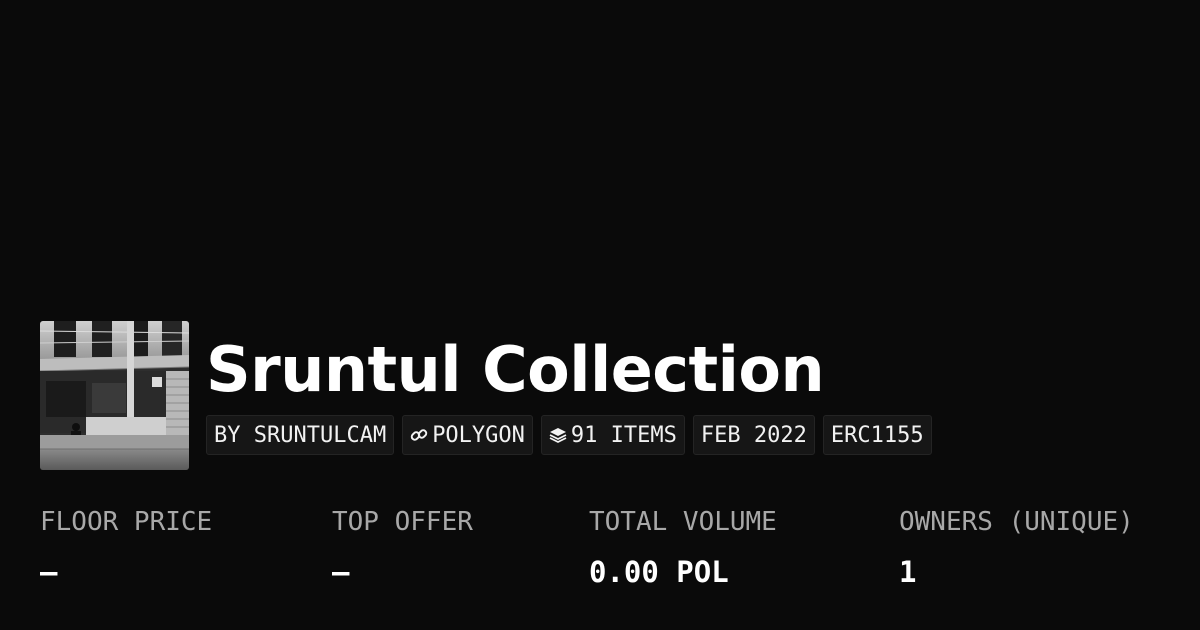 The width and height of the screenshot is (1200, 630). I want to click on creator-tag-label: BY SRUNTULCAM, so click(300, 435).